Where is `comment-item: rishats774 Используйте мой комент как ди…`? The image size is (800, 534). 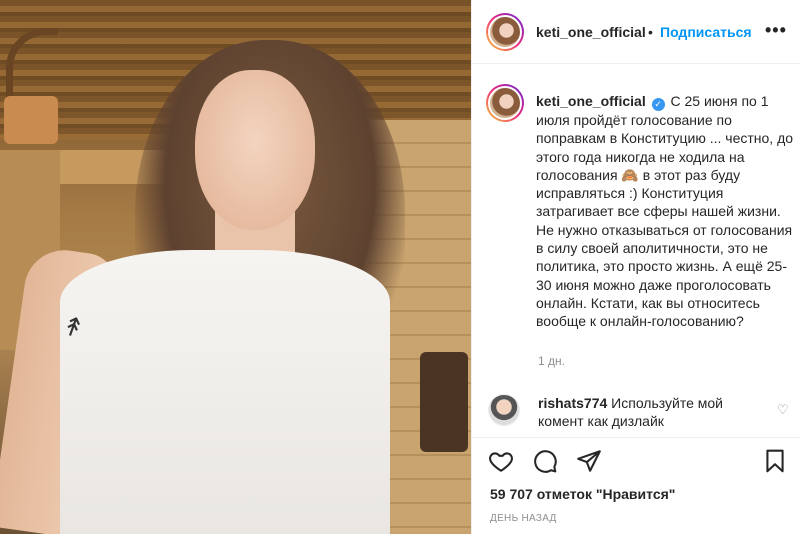
comment-item: rishats774 Используйте мой комент как ди… is located at coordinates (636, 413).